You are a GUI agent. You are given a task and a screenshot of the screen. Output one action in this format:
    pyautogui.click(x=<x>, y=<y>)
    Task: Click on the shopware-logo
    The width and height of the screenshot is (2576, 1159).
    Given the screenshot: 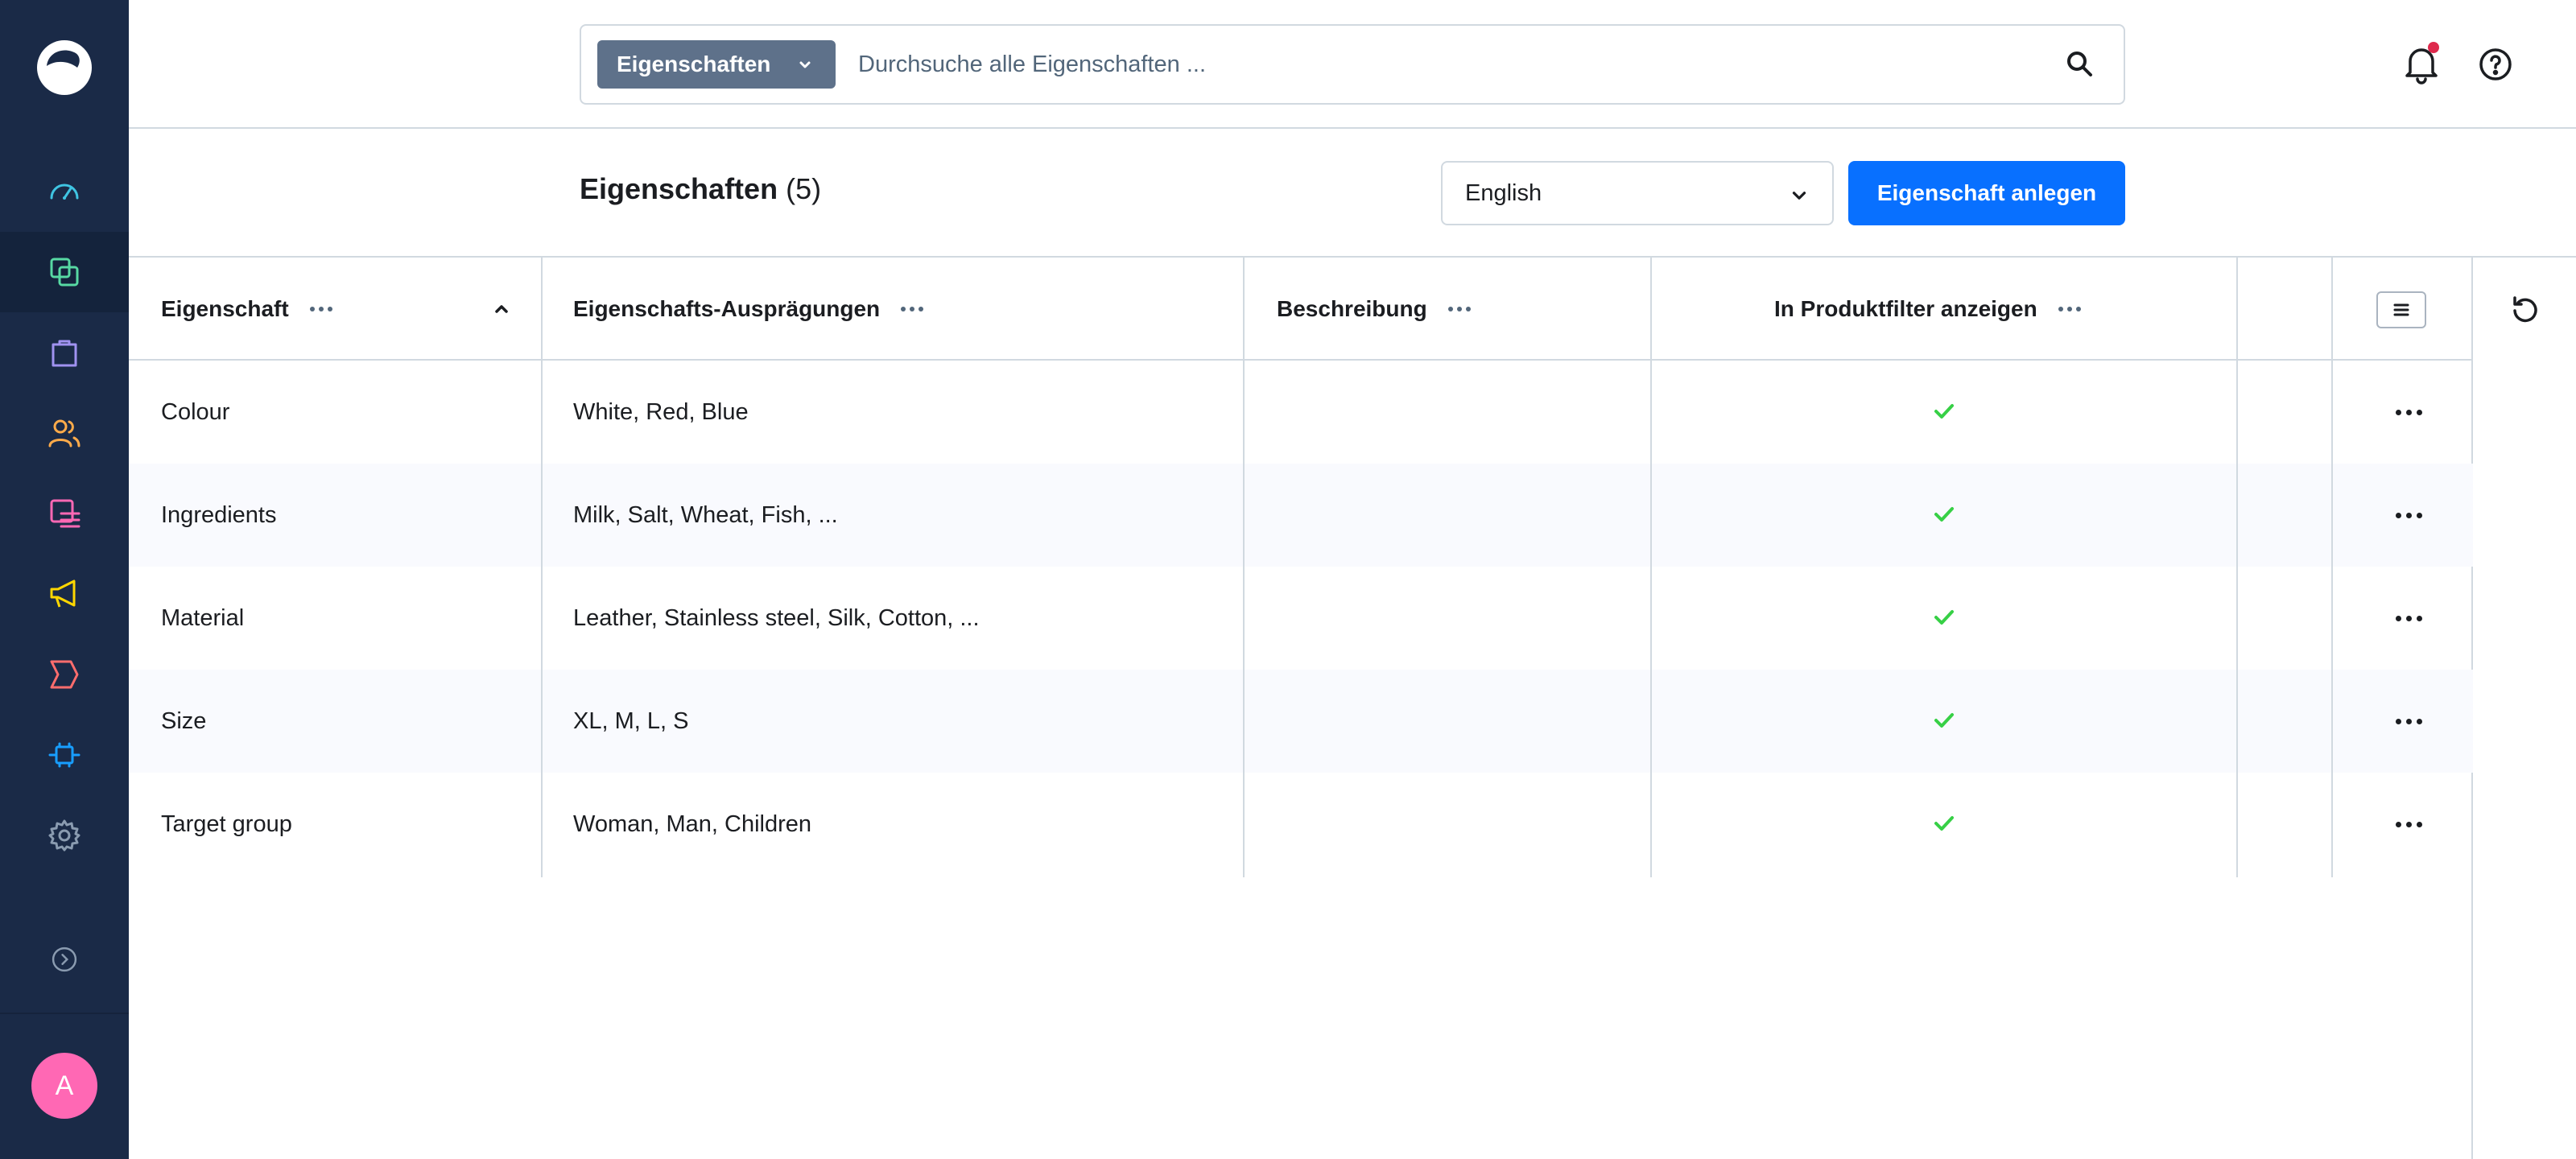 What is the action you would take?
    pyautogui.click(x=64, y=67)
    